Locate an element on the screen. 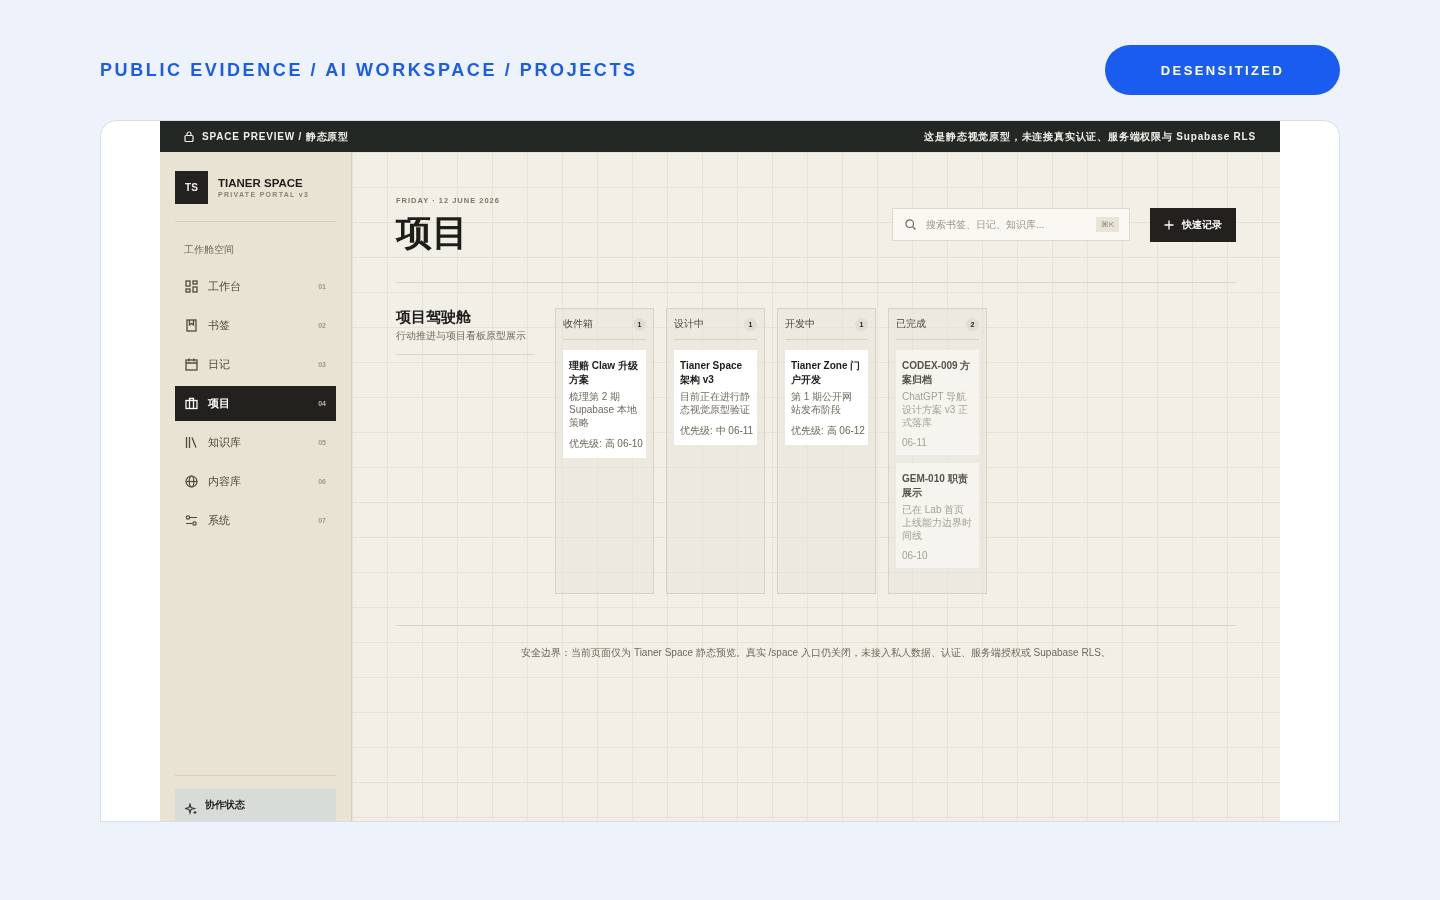 This screenshot has width=1440, height=900. column-title: 设计中 is located at coordinates (689, 324).